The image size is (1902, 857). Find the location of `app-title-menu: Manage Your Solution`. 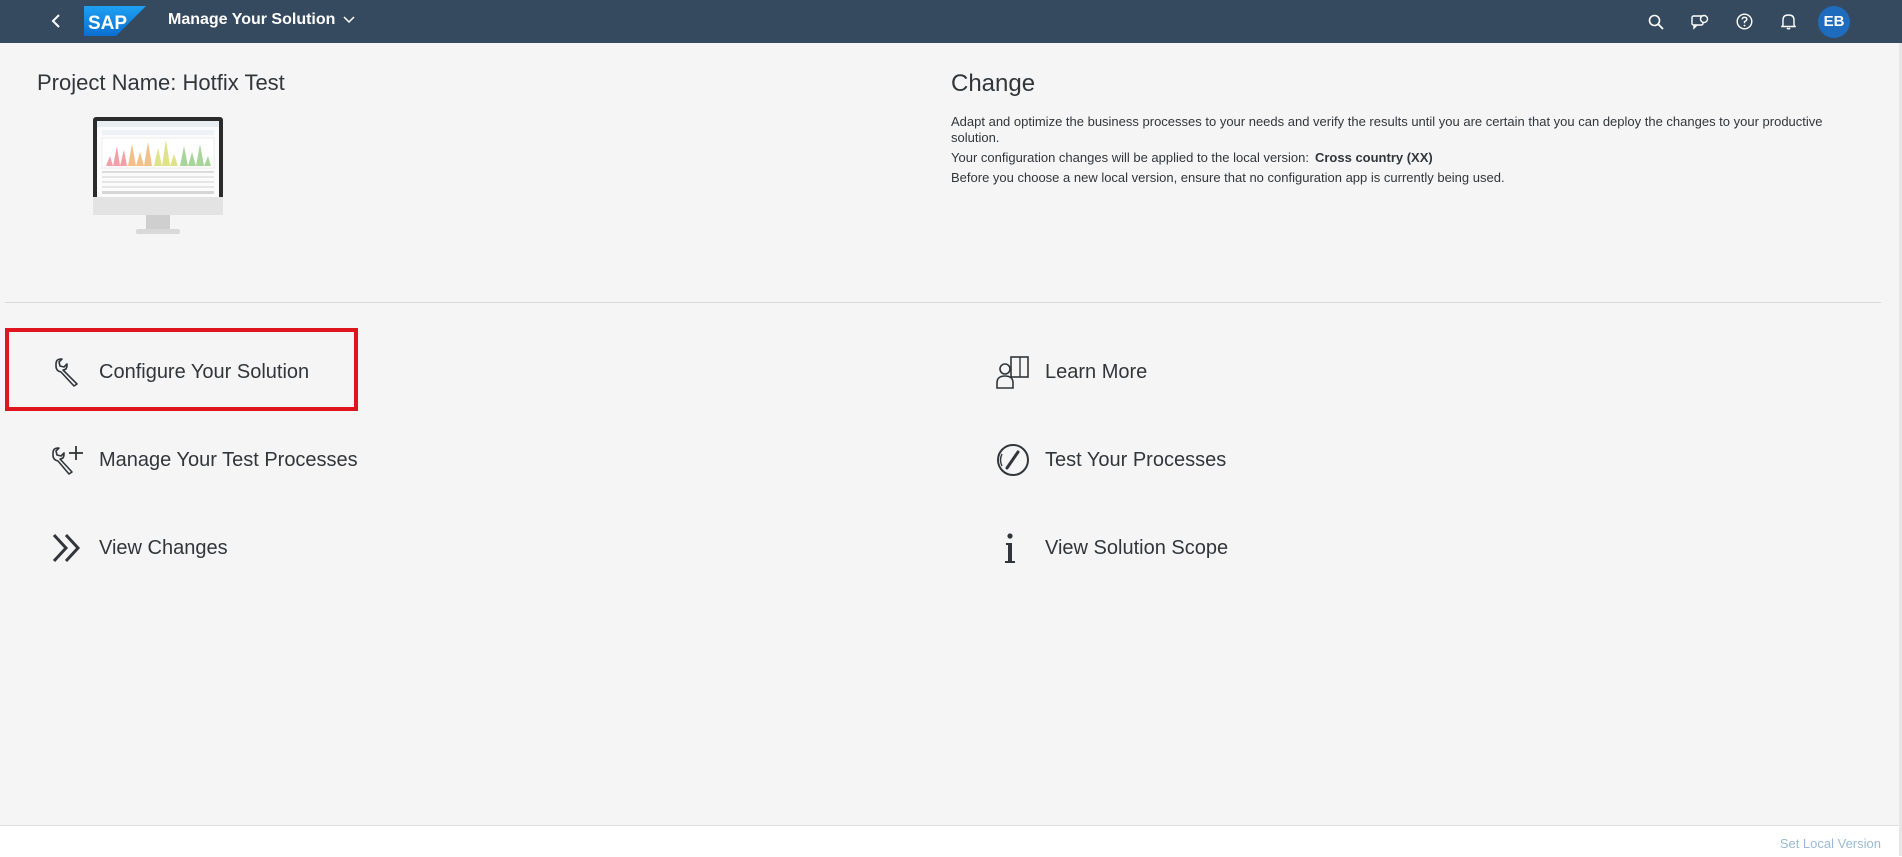

app-title-menu: Manage Your Solution is located at coordinates (261, 20).